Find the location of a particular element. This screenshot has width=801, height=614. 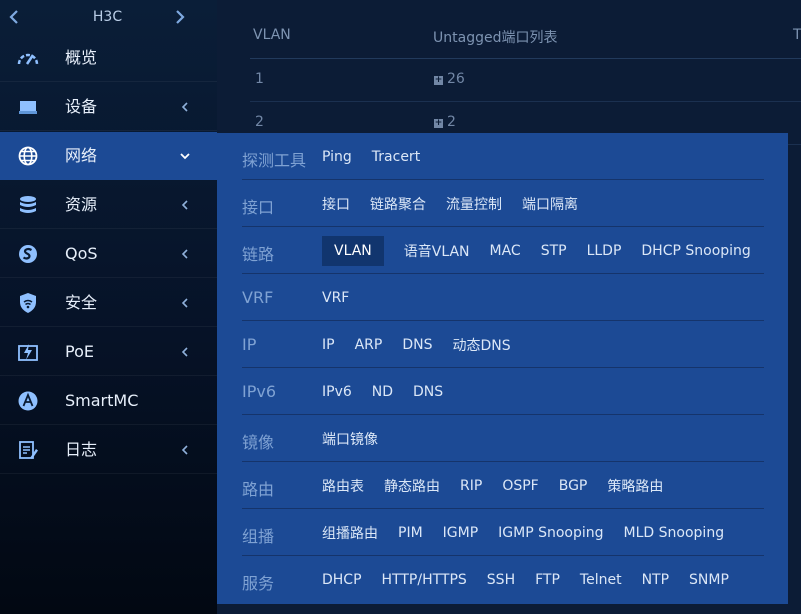

prev-device-button is located at coordinates (14, 17).